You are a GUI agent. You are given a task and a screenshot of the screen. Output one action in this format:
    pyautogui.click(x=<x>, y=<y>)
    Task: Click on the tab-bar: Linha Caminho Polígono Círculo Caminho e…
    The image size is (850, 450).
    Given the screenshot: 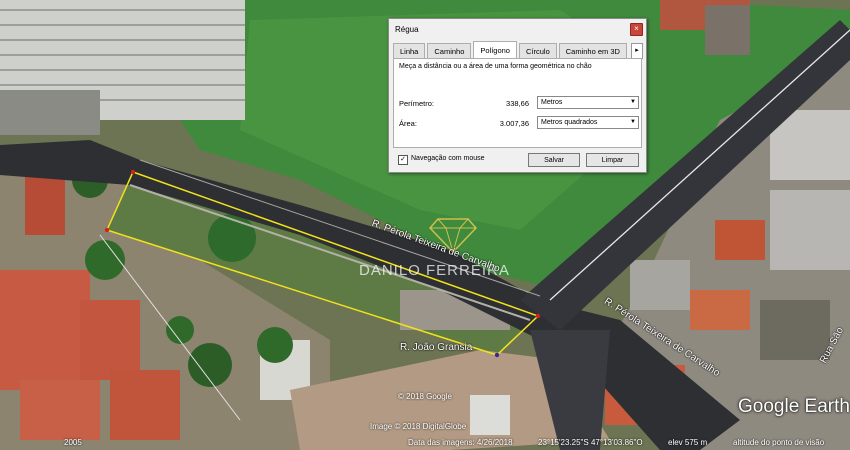 What is the action you would take?
    pyautogui.click(x=511, y=49)
    